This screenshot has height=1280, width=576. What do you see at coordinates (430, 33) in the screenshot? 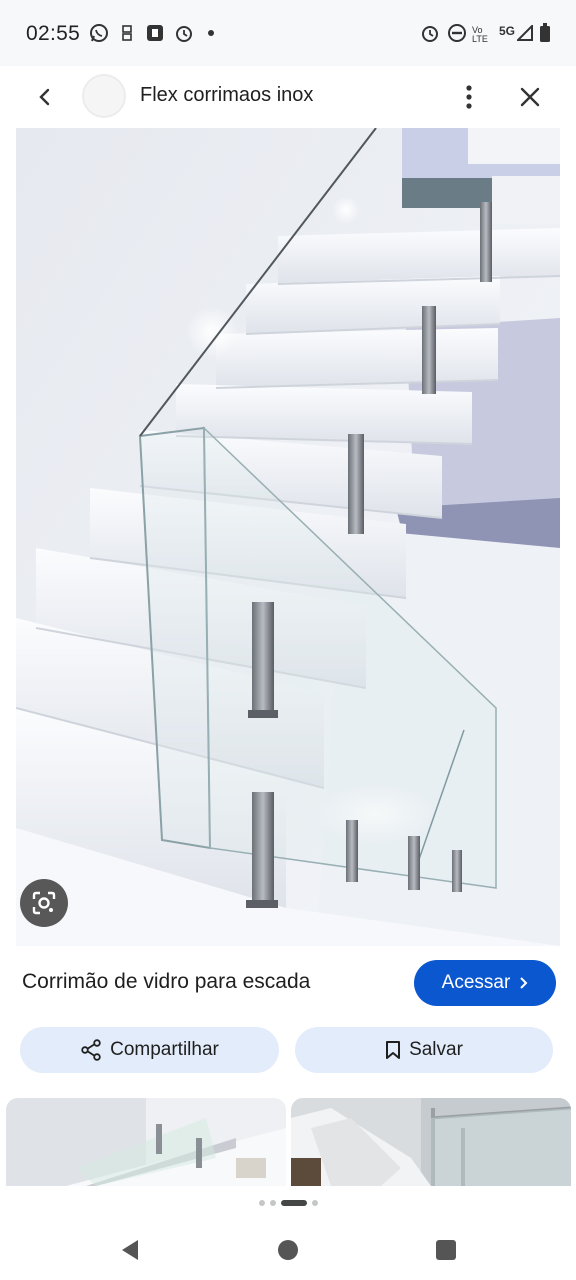
I see `alarm-status-icon` at bounding box center [430, 33].